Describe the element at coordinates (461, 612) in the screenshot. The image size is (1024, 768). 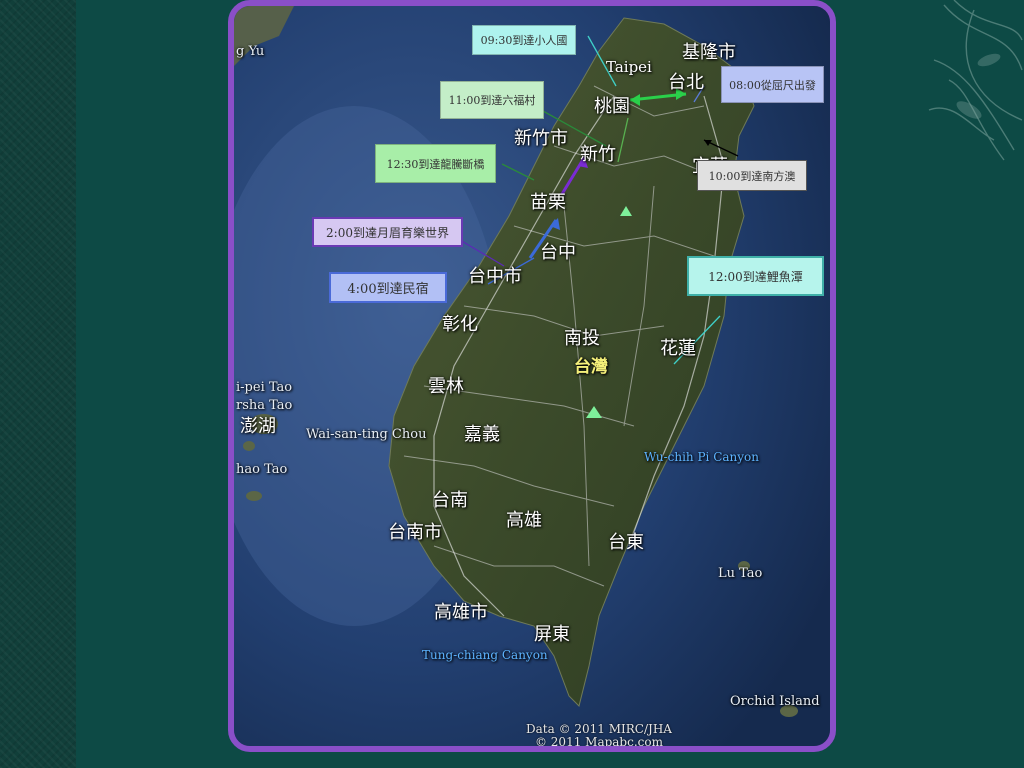
I see `place-label-kaohsiung-city: 高雄市` at that location.